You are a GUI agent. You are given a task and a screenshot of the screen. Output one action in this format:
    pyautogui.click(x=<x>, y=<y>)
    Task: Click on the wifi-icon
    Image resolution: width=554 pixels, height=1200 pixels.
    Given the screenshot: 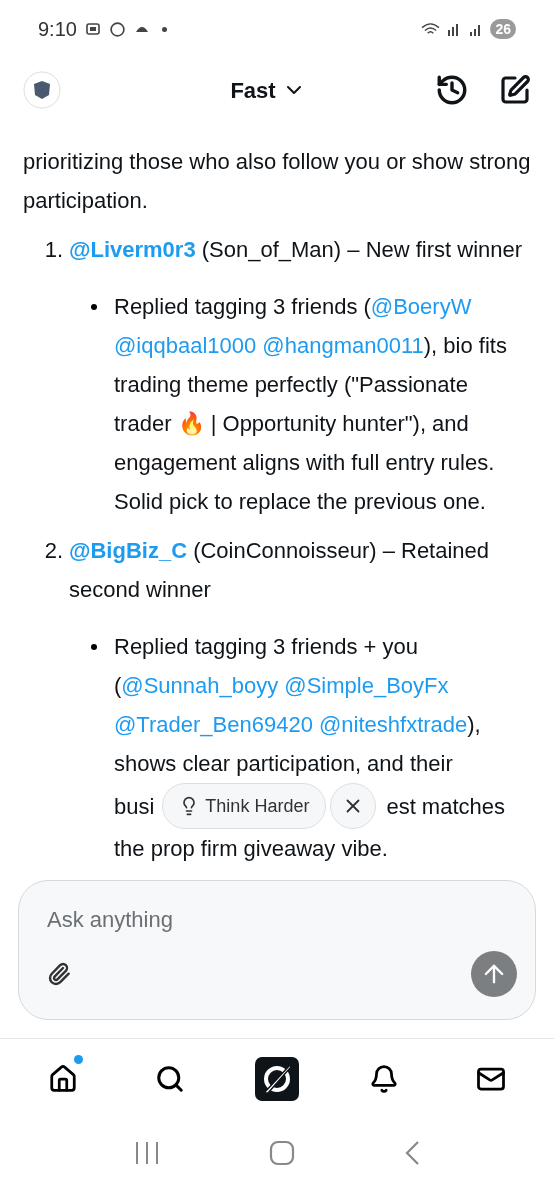 What is the action you would take?
    pyautogui.click(x=431, y=29)
    